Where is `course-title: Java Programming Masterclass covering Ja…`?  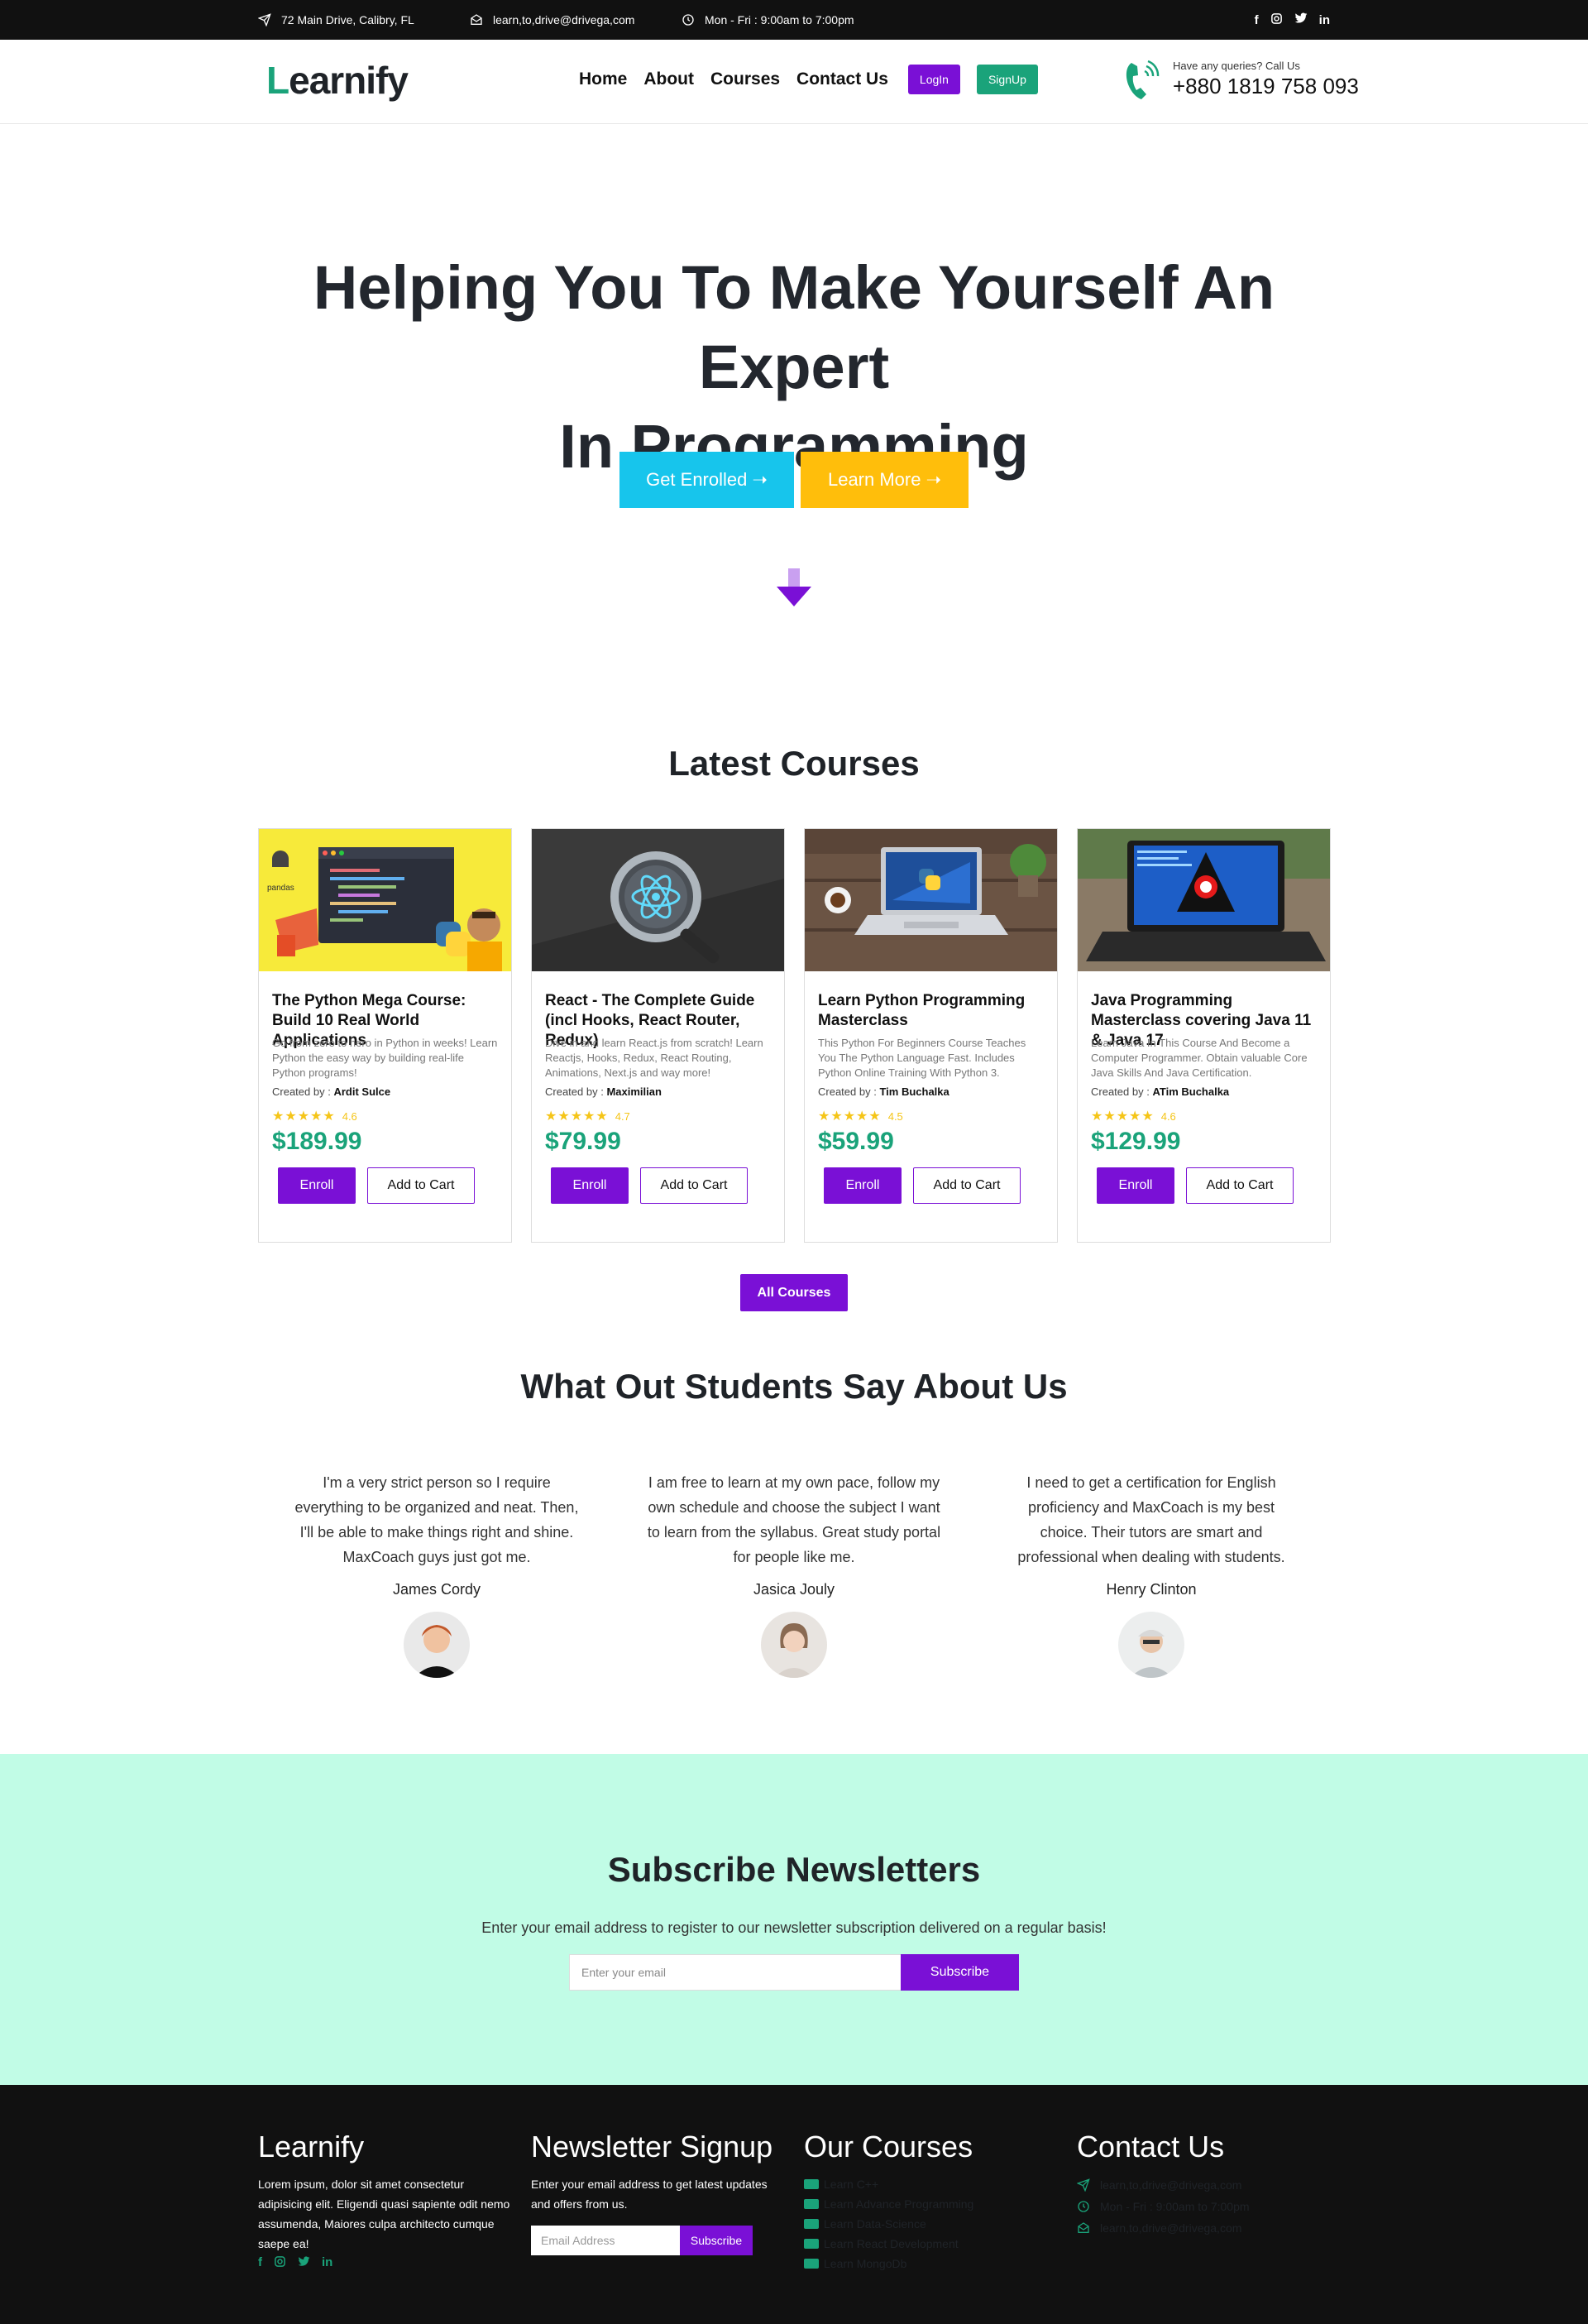
course-title: Java Programming Masterclass covering Ja… is located at coordinates (1204, 1020).